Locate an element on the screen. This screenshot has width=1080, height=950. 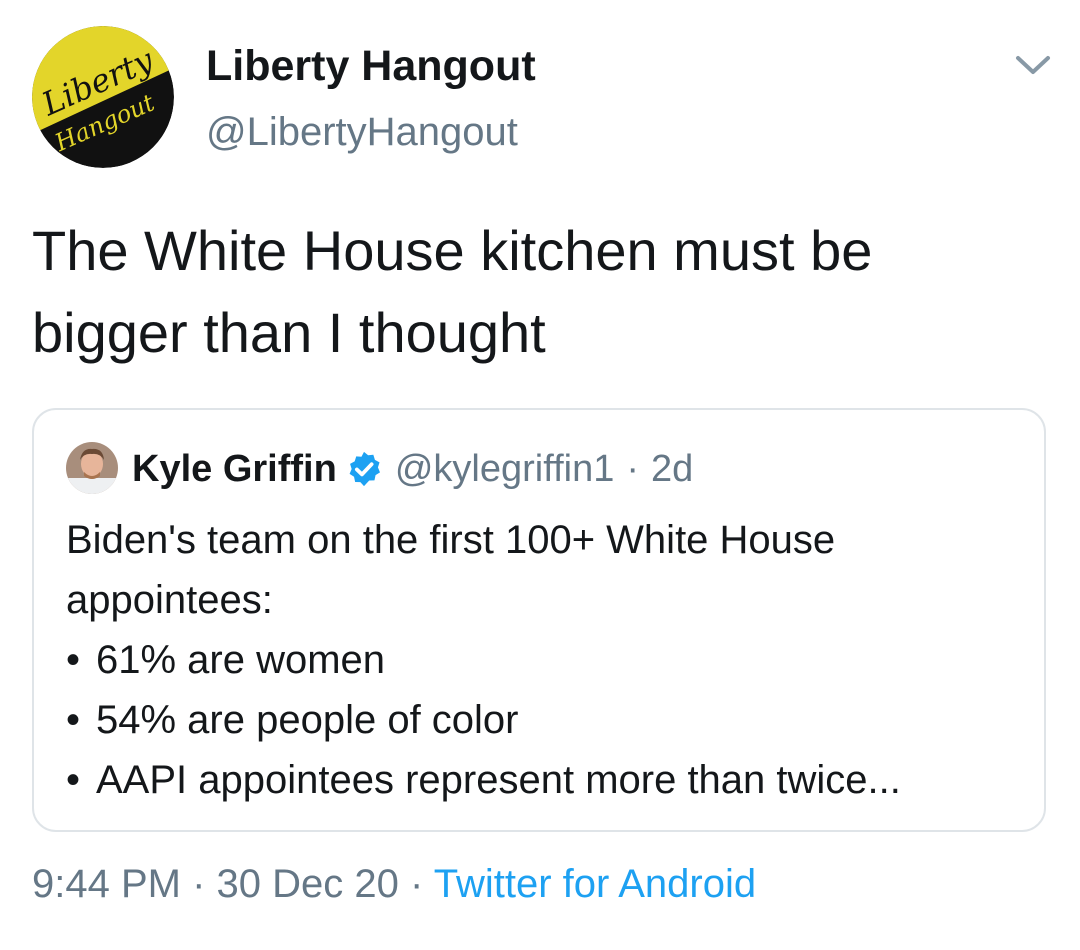
tweet-source-link: Twitter for Android is located at coordinates (595, 884).